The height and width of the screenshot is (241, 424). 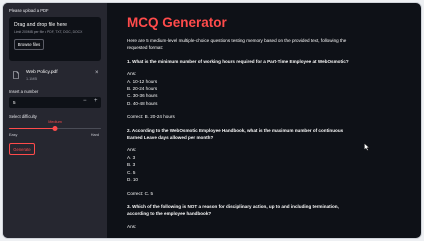 What do you see at coordinates (29, 10) in the screenshot?
I see `upload-label: Please upload a PDF` at bounding box center [29, 10].